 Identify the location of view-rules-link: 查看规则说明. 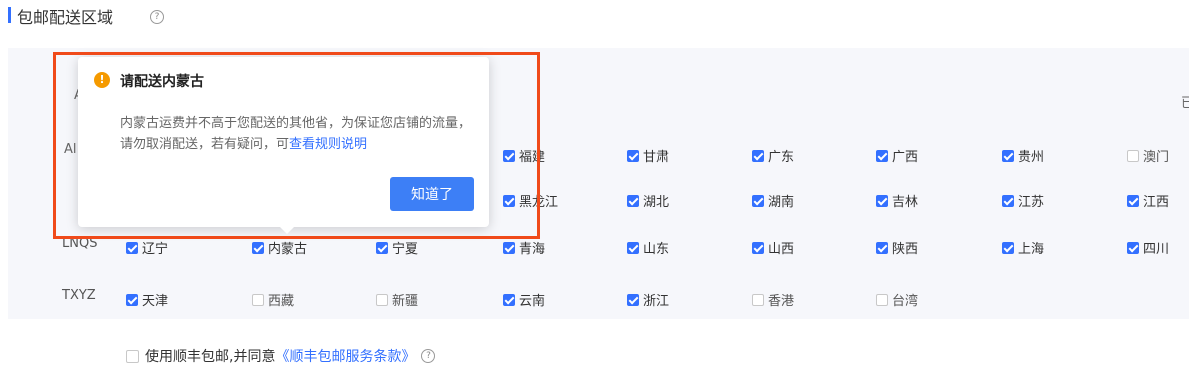
(328, 144).